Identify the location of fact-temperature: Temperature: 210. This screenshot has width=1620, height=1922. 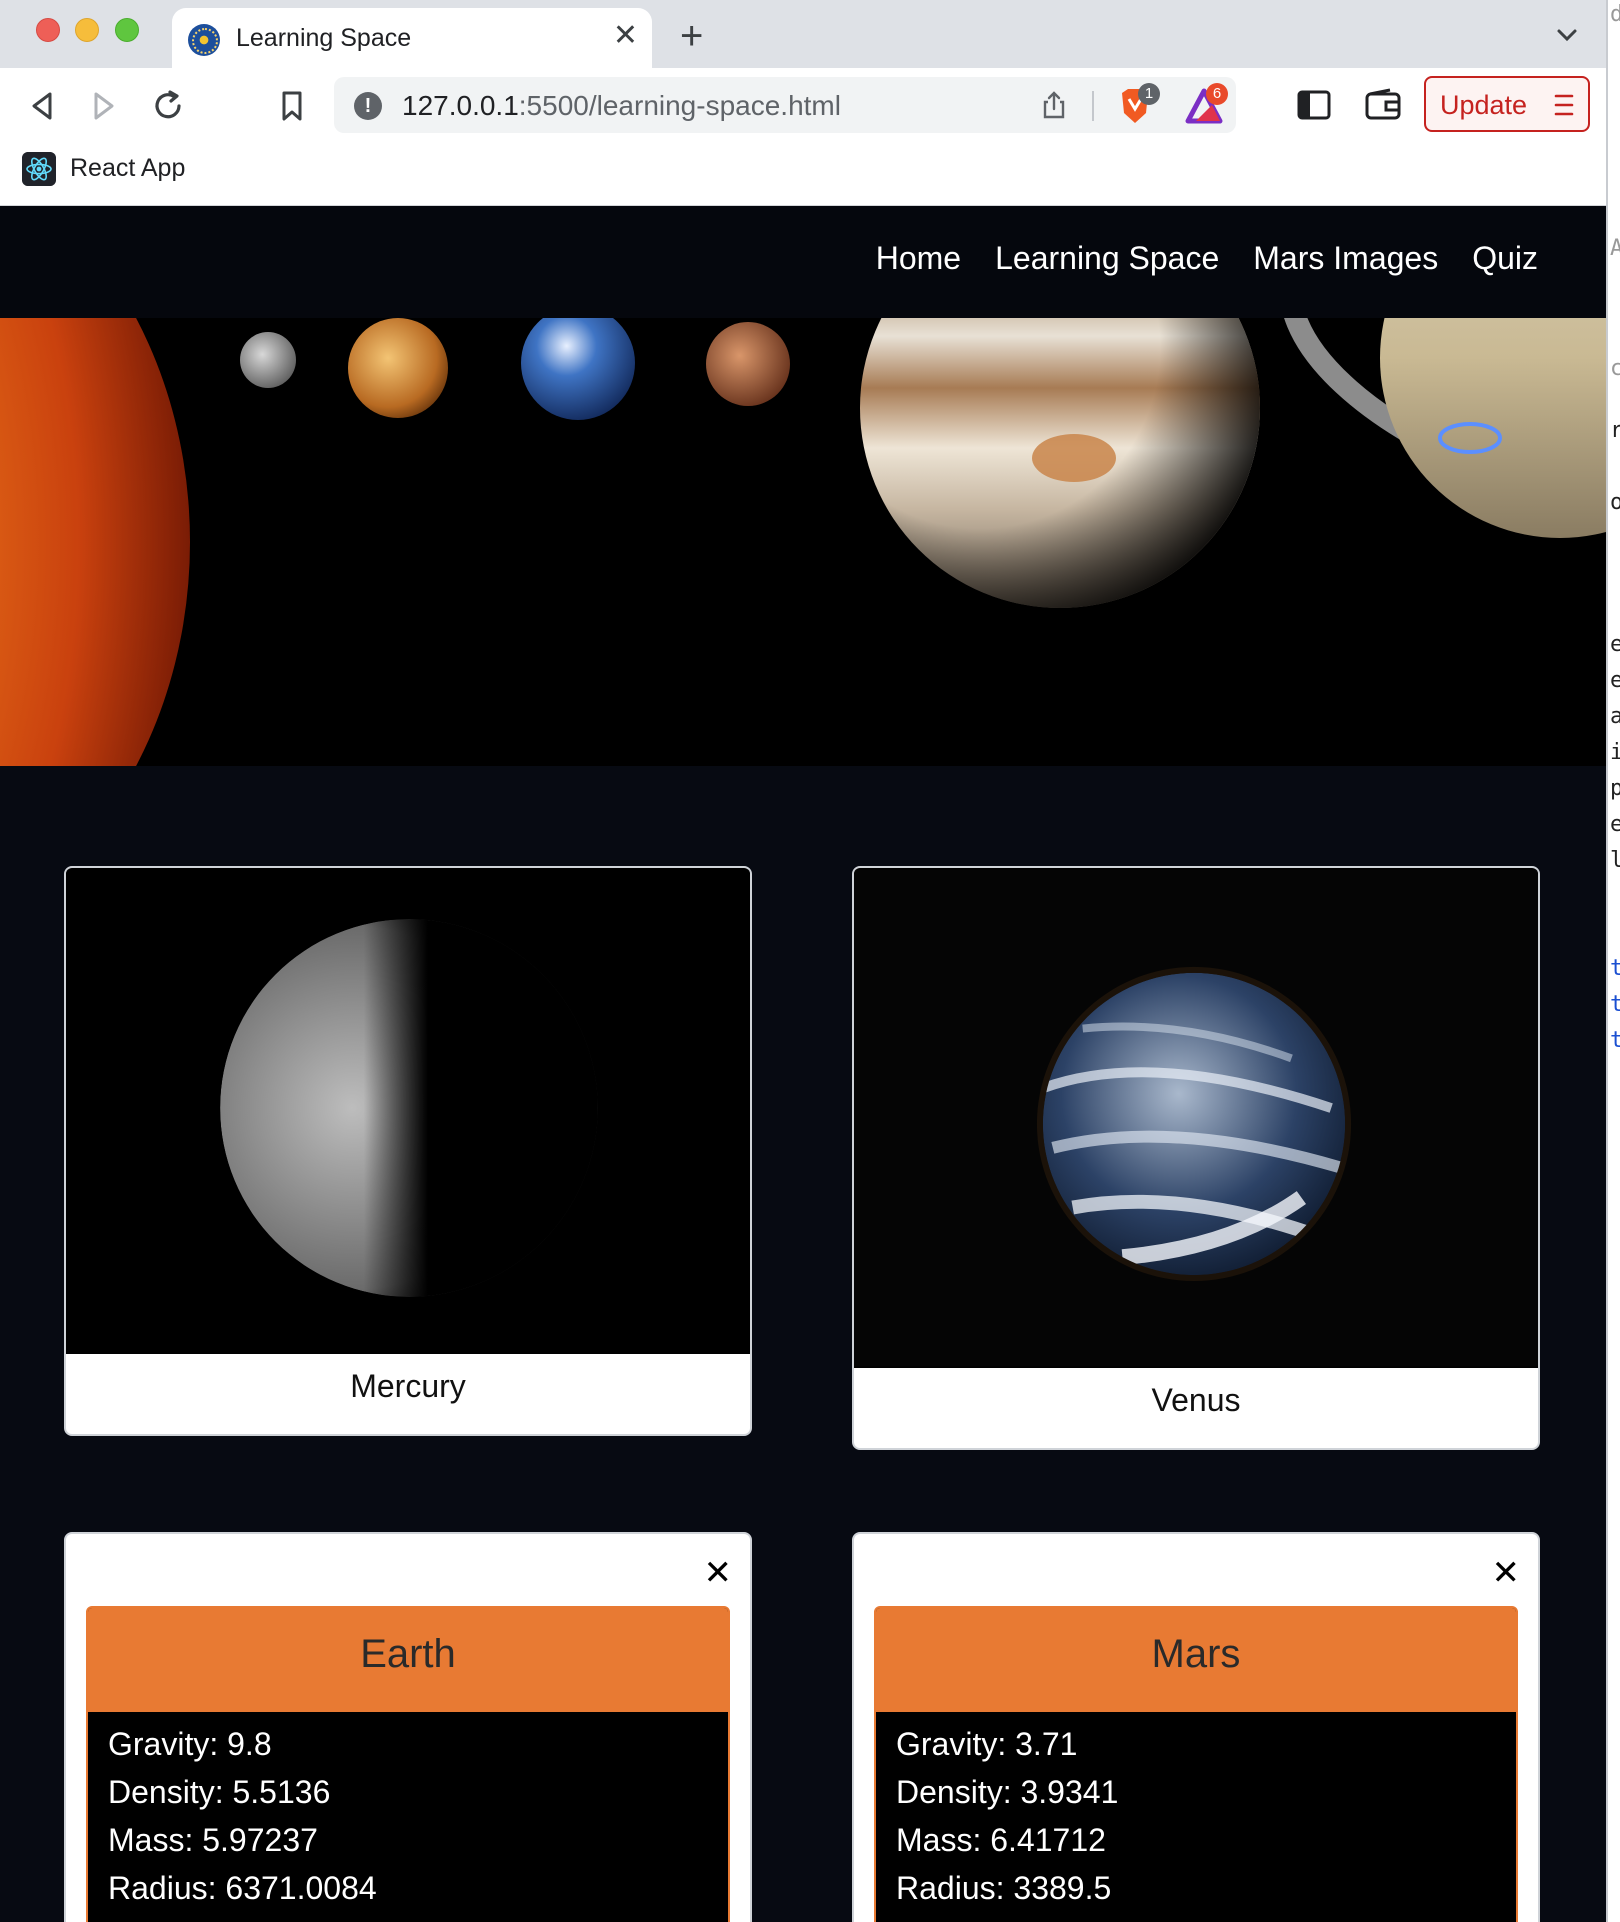
(1196, 1917).